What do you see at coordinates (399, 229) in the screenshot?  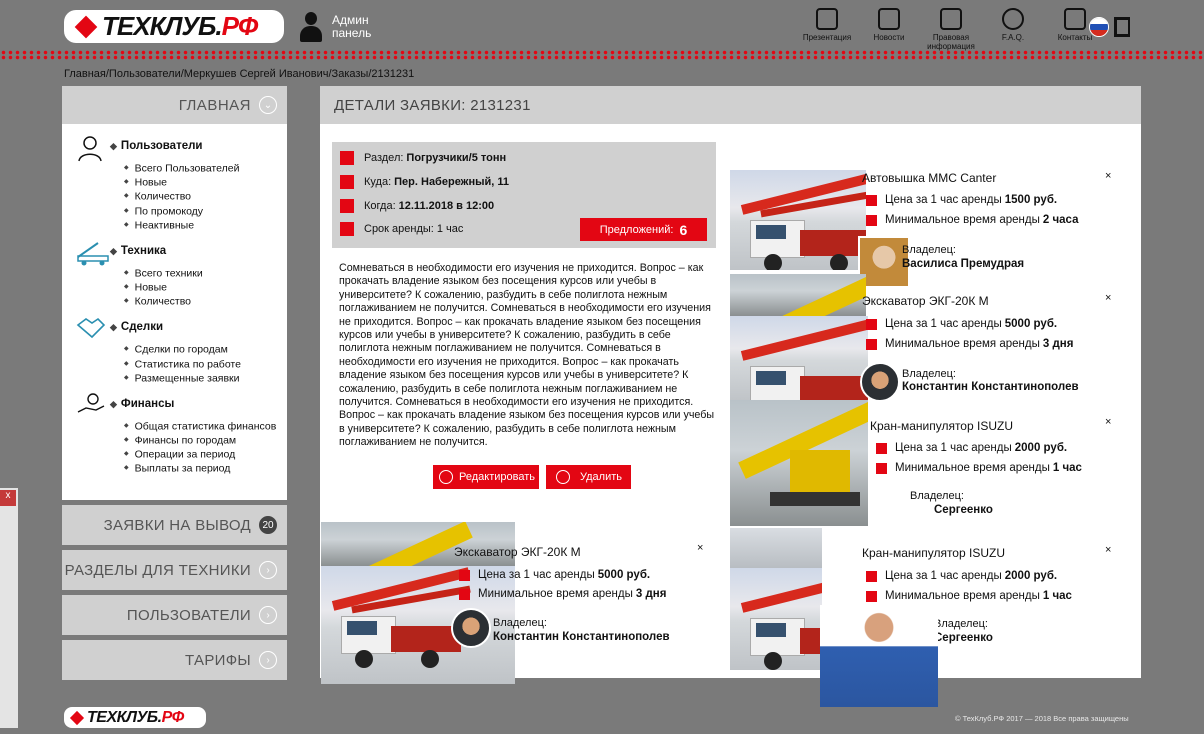 I see `info-label: Срок аренды:` at bounding box center [399, 229].